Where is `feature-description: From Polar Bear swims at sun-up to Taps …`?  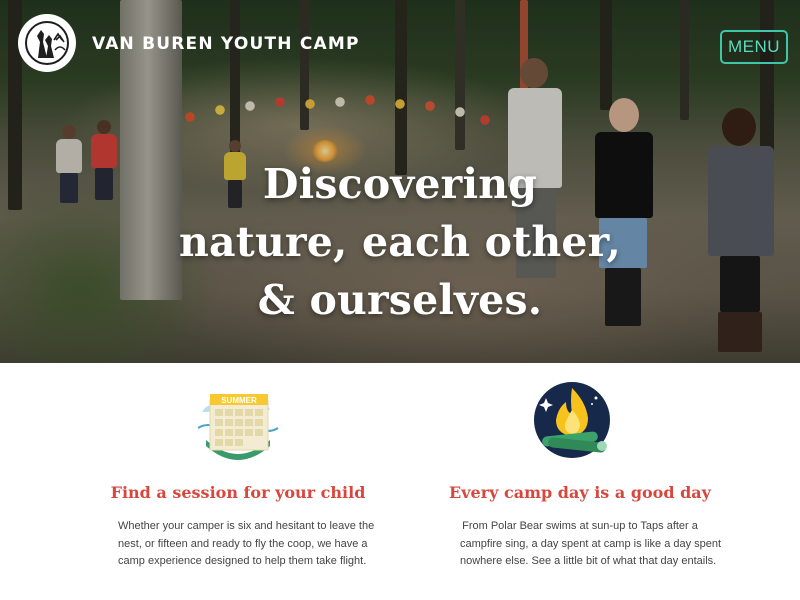 feature-description: From Polar Bear swims at sun-up to Taps … is located at coordinates (591, 544).